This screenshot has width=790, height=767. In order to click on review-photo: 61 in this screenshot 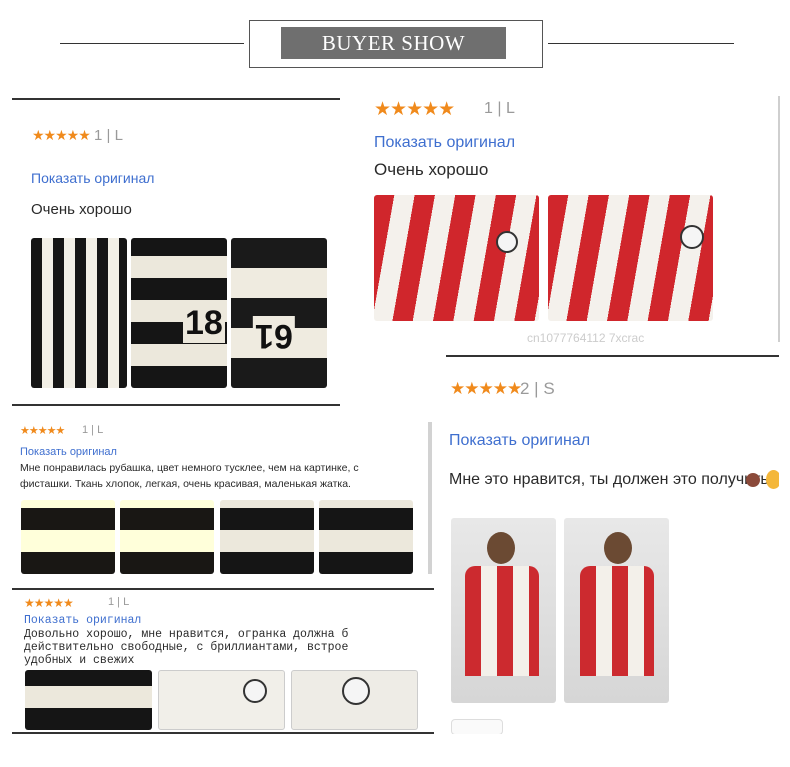, I will do `click(279, 313)`.